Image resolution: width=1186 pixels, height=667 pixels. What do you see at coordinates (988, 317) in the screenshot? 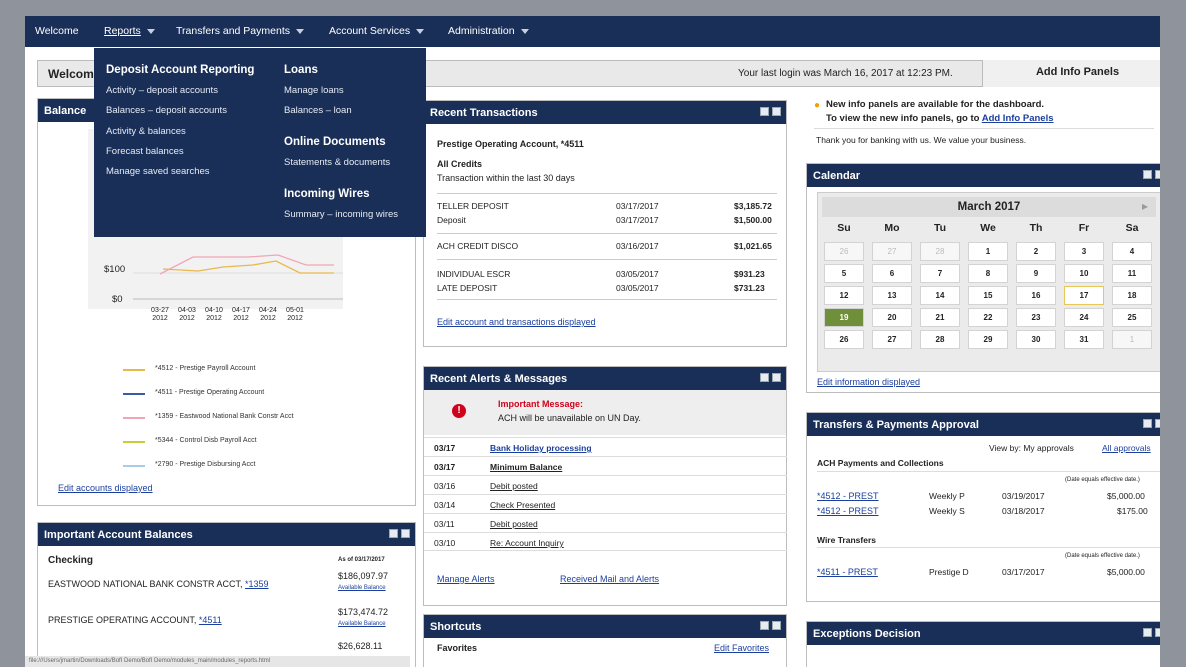
I see `calendar-day: 22` at bounding box center [988, 317].